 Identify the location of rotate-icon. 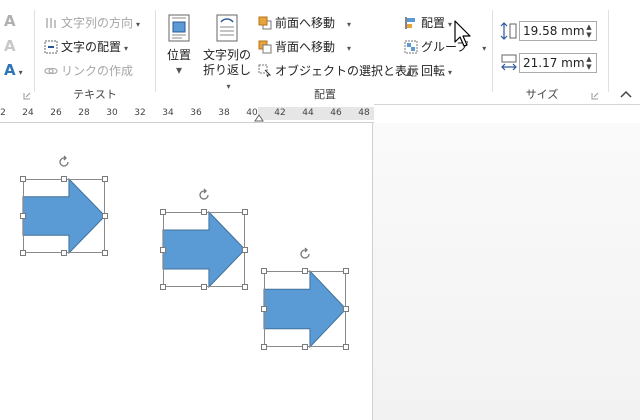
(411, 71).